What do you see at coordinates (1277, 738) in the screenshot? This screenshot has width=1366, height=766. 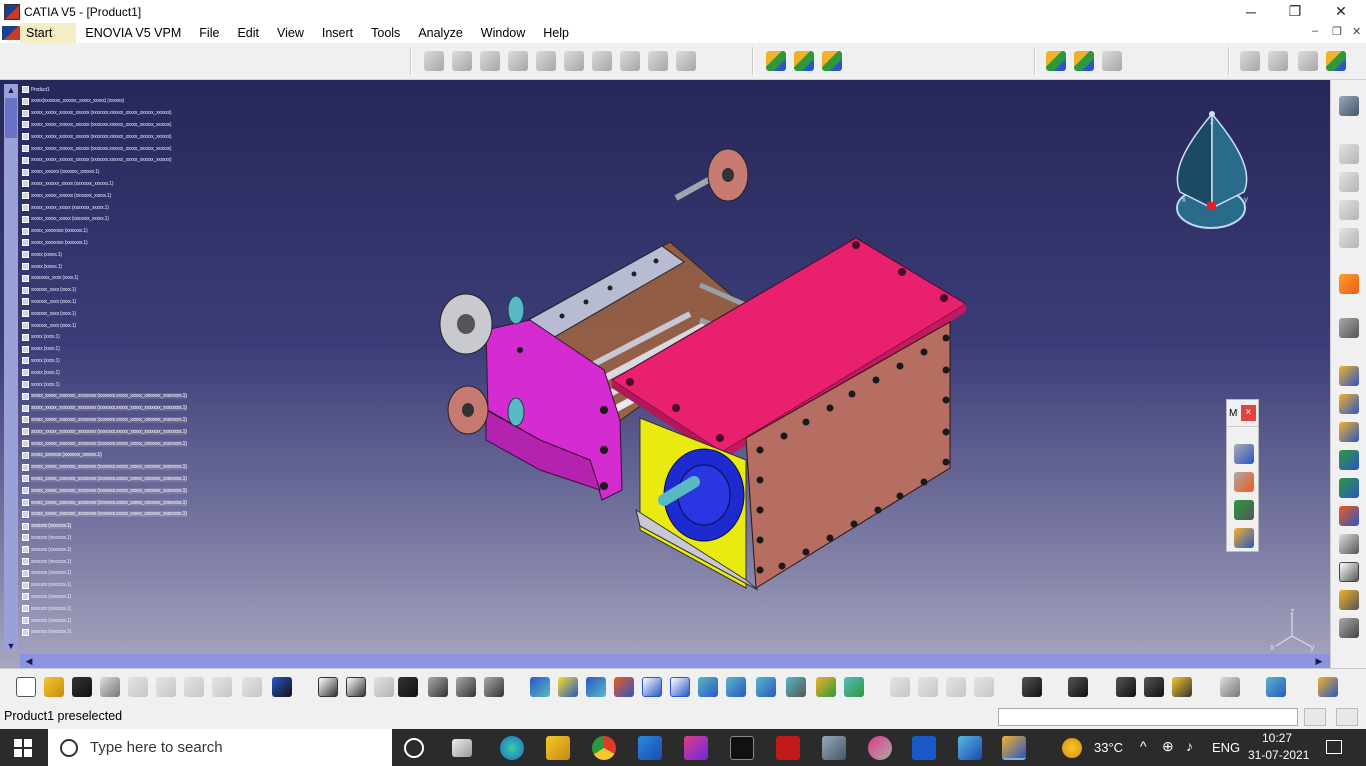 I see `clock-time: 10:27` at bounding box center [1277, 738].